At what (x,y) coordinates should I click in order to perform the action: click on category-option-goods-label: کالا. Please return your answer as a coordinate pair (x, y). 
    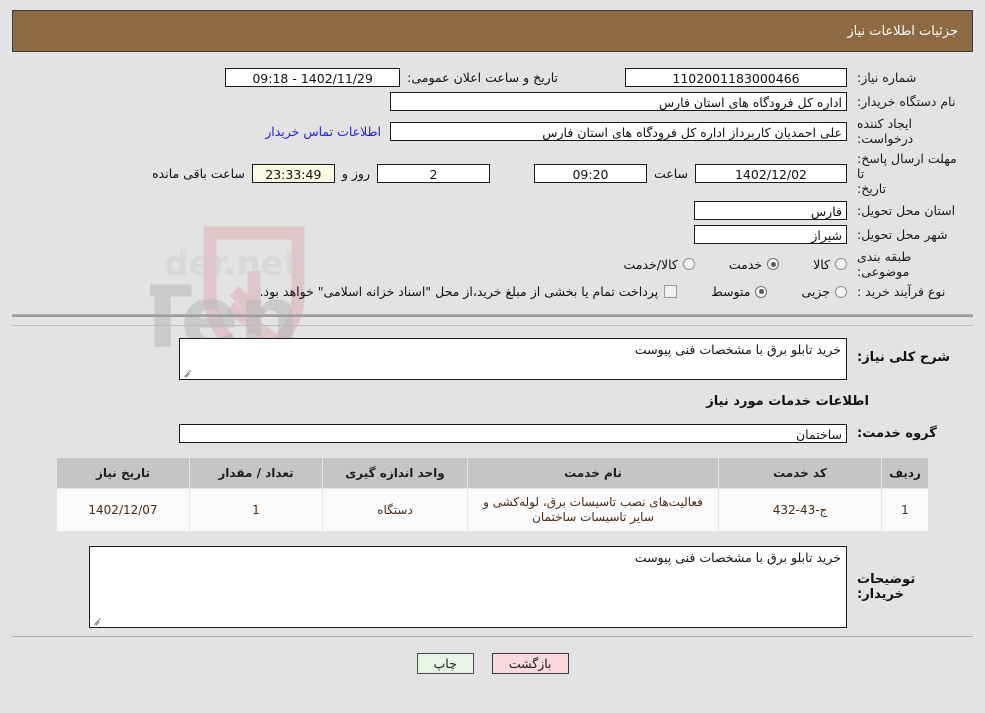
    Looking at the image, I should click on (821, 264).